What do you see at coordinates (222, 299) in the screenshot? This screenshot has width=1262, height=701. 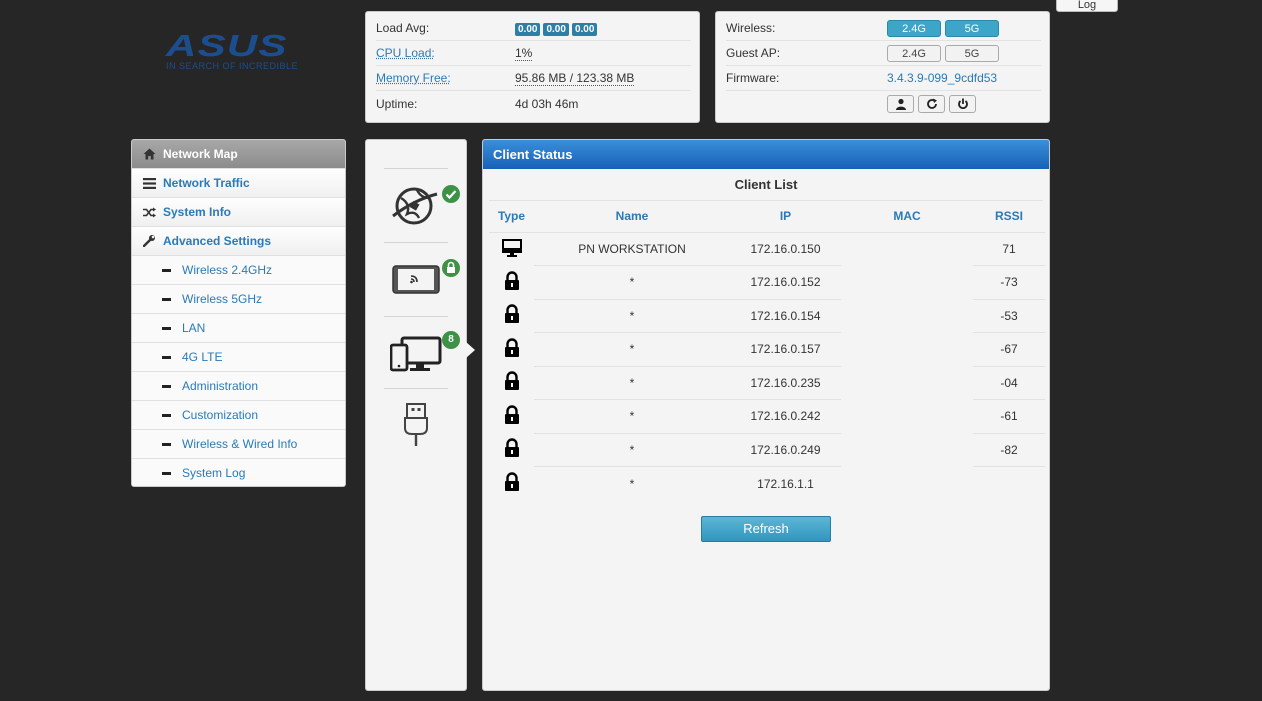 I see `submenu-label: Wireless 5GHz` at bounding box center [222, 299].